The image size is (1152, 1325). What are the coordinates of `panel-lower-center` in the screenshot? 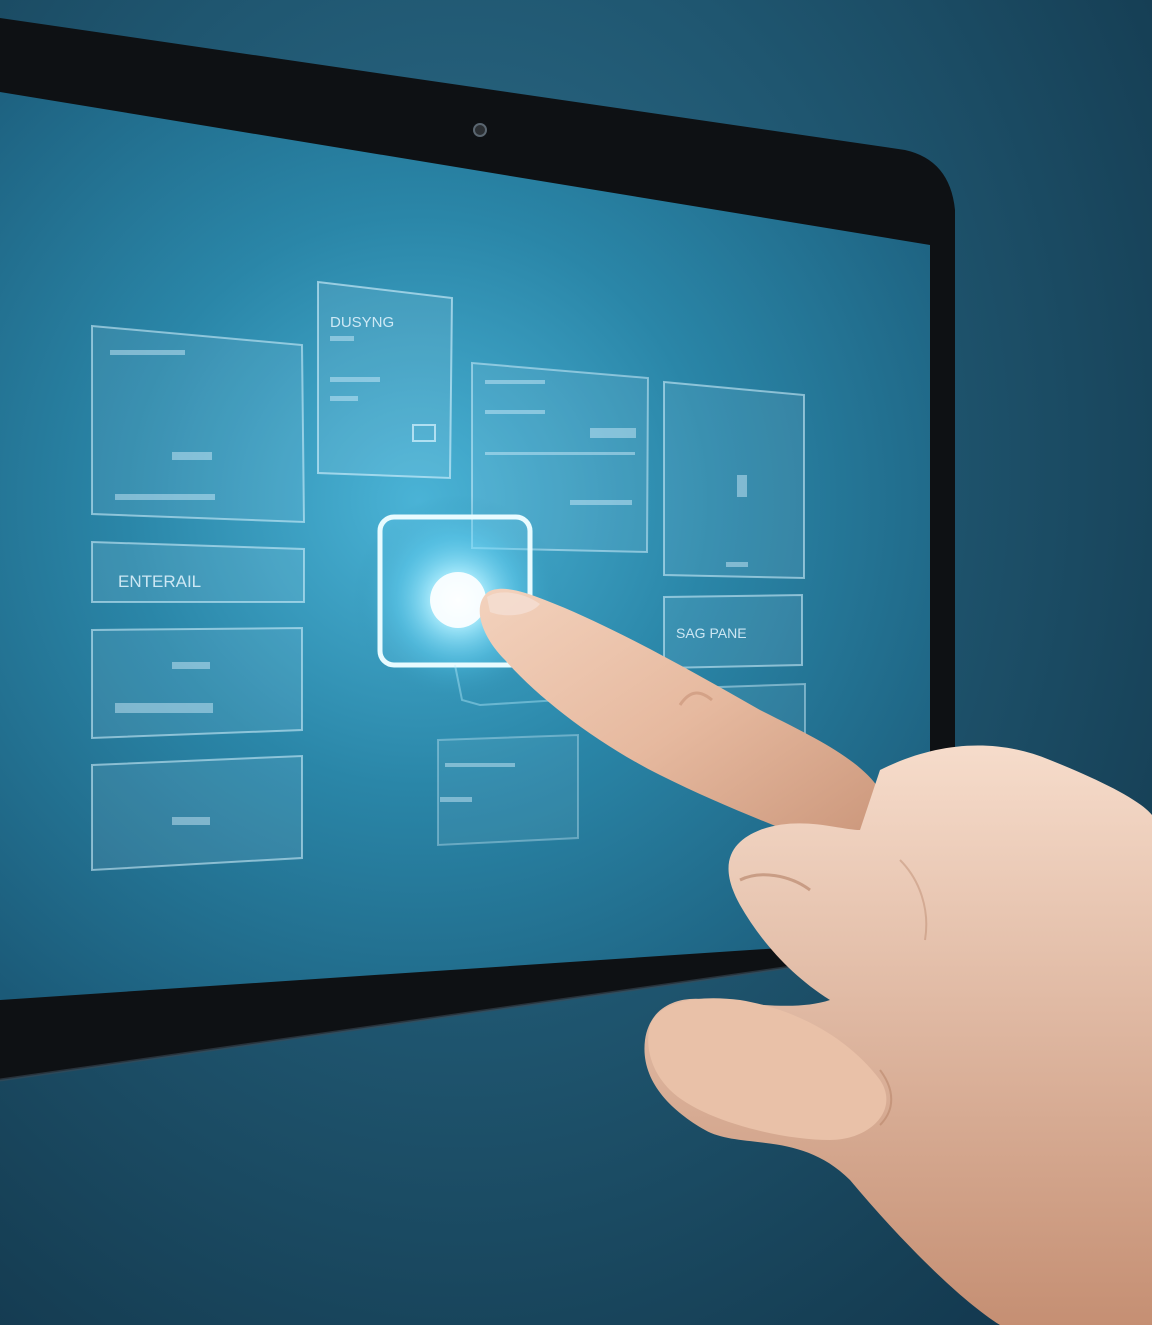 It's located at (508, 790).